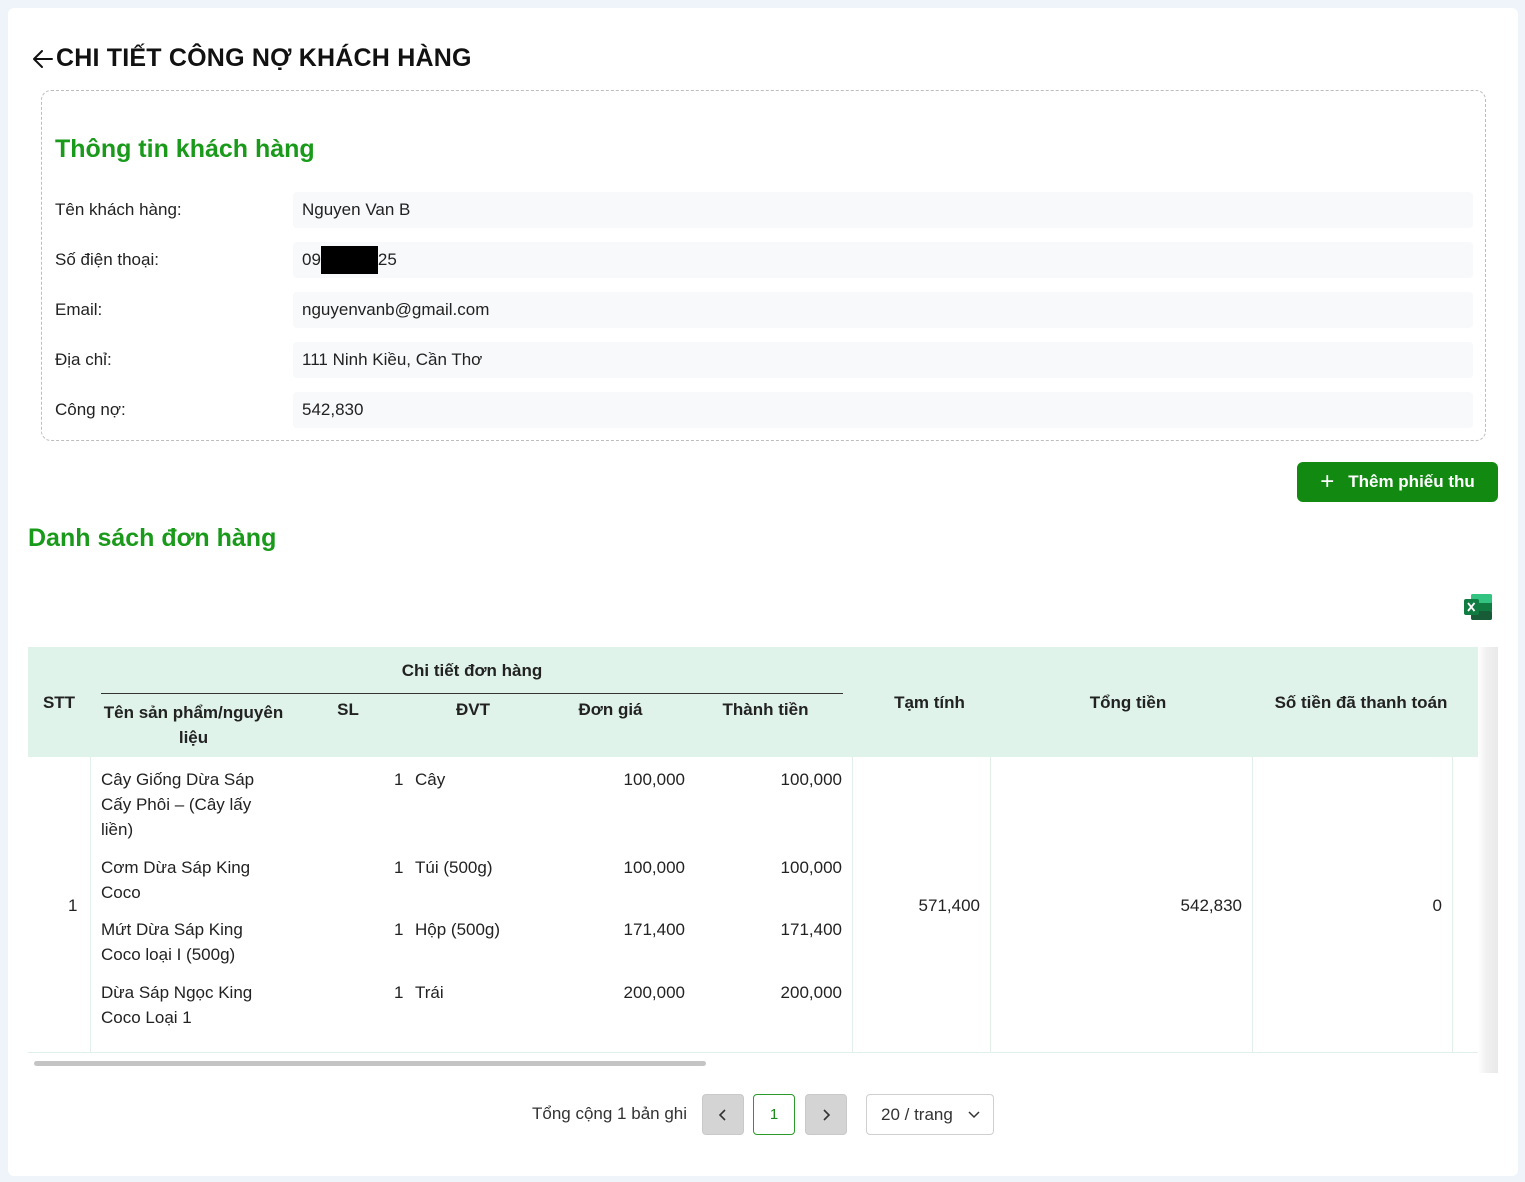 This screenshot has width=1525, height=1182. I want to click on prev-page-button, so click(723, 1114).